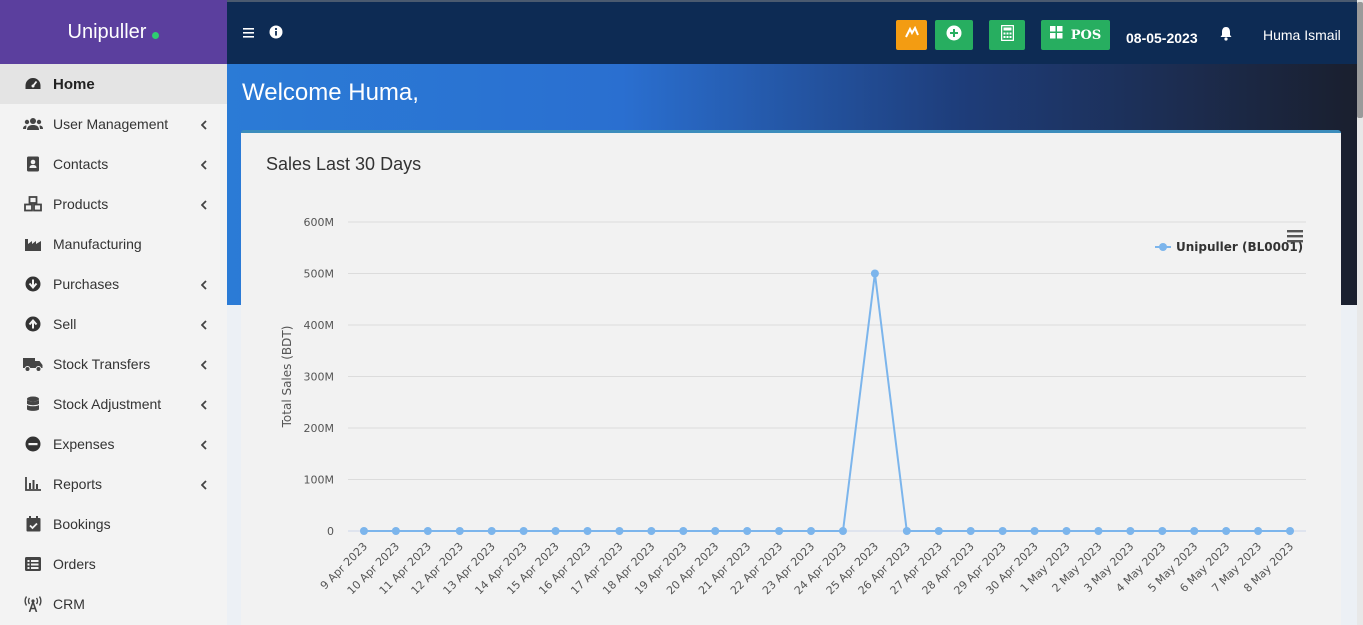  What do you see at coordinates (911, 35) in the screenshot?
I see `sign-language-button` at bounding box center [911, 35].